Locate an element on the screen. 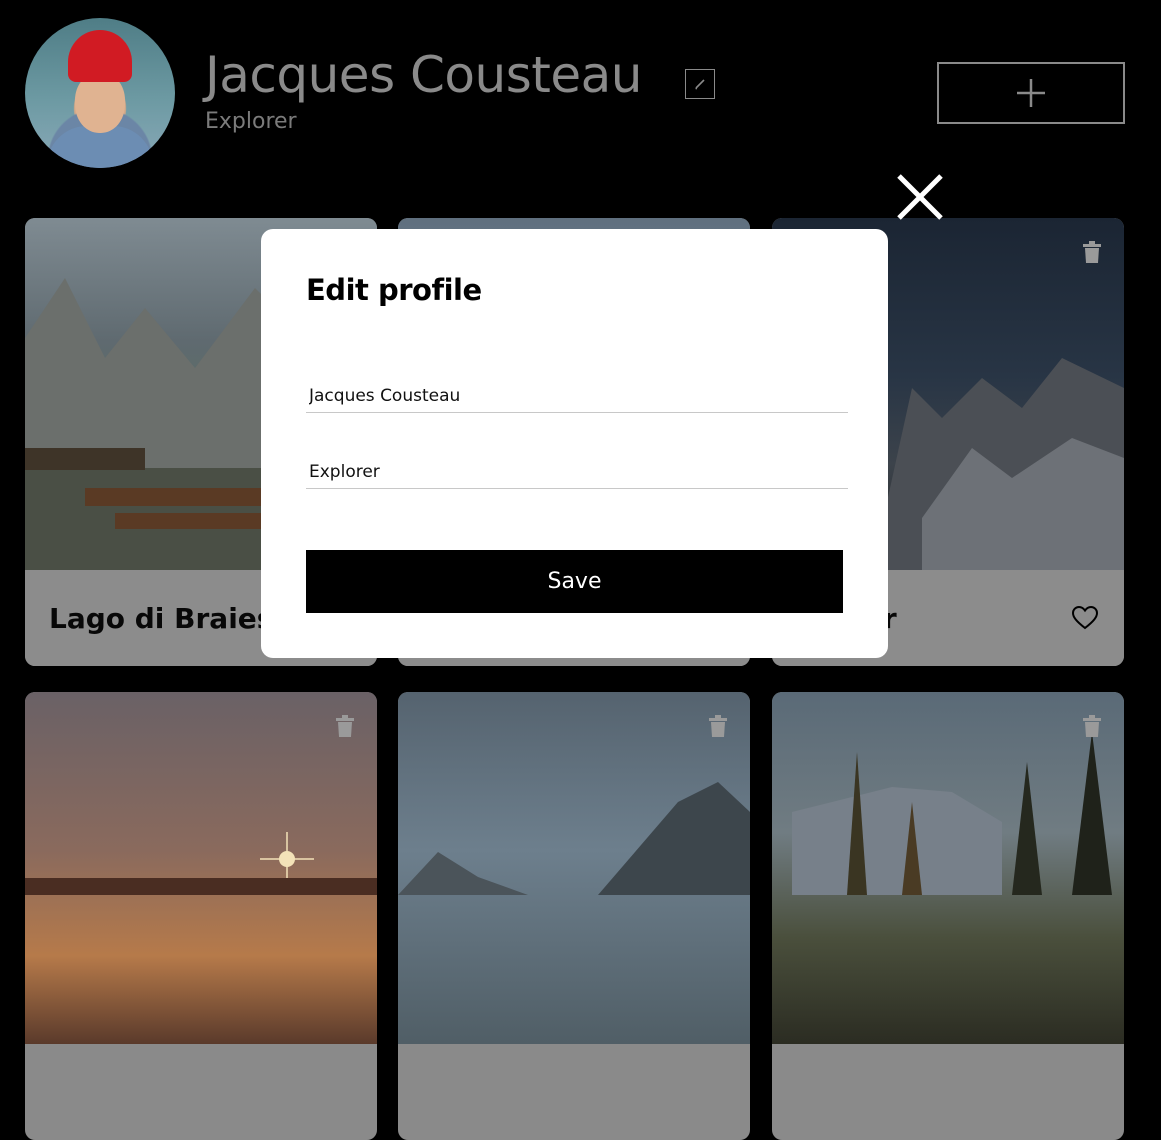  name-input is located at coordinates (577, 396).